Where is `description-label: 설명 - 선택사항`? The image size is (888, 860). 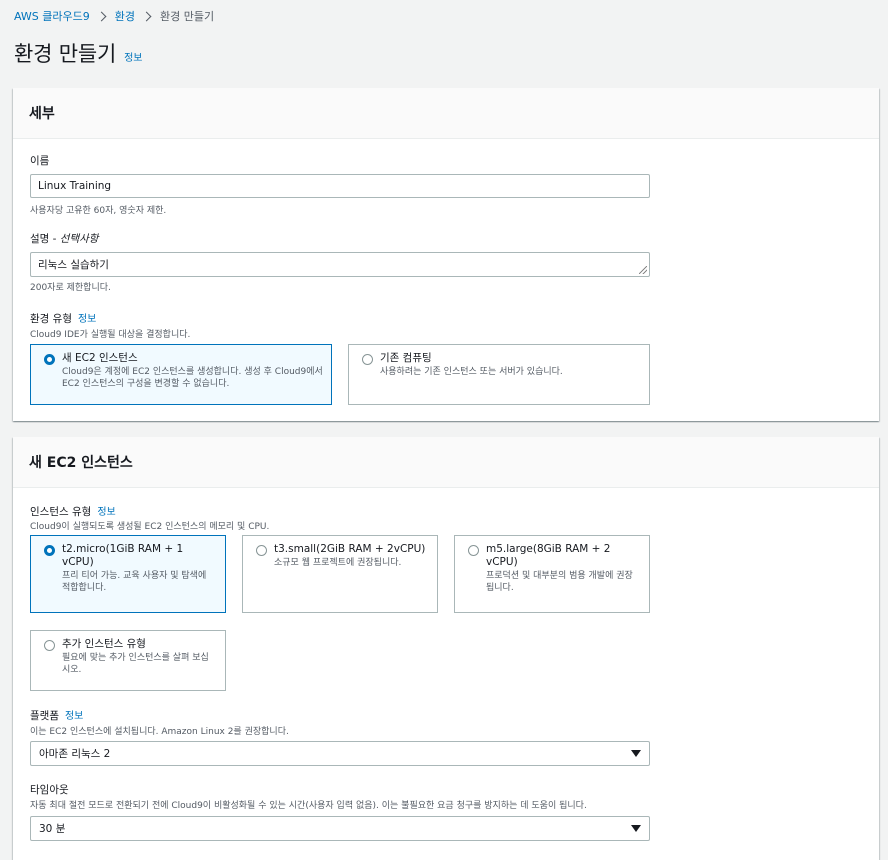
description-label: 설명 - 선택사항 is located at coordinates (64, 238).